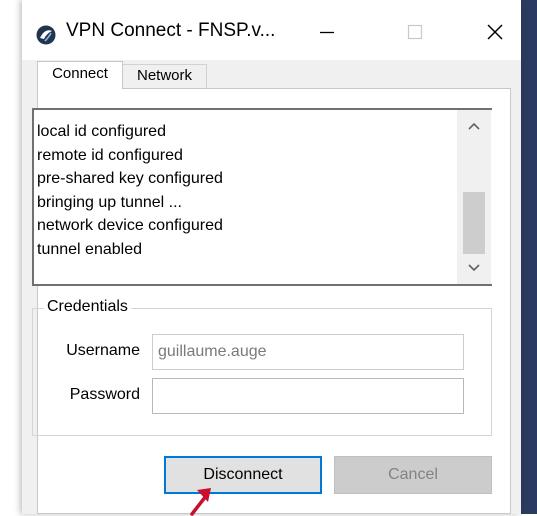 The image size is (537, 516). I want to click on maximize-button, so click(415, 32).